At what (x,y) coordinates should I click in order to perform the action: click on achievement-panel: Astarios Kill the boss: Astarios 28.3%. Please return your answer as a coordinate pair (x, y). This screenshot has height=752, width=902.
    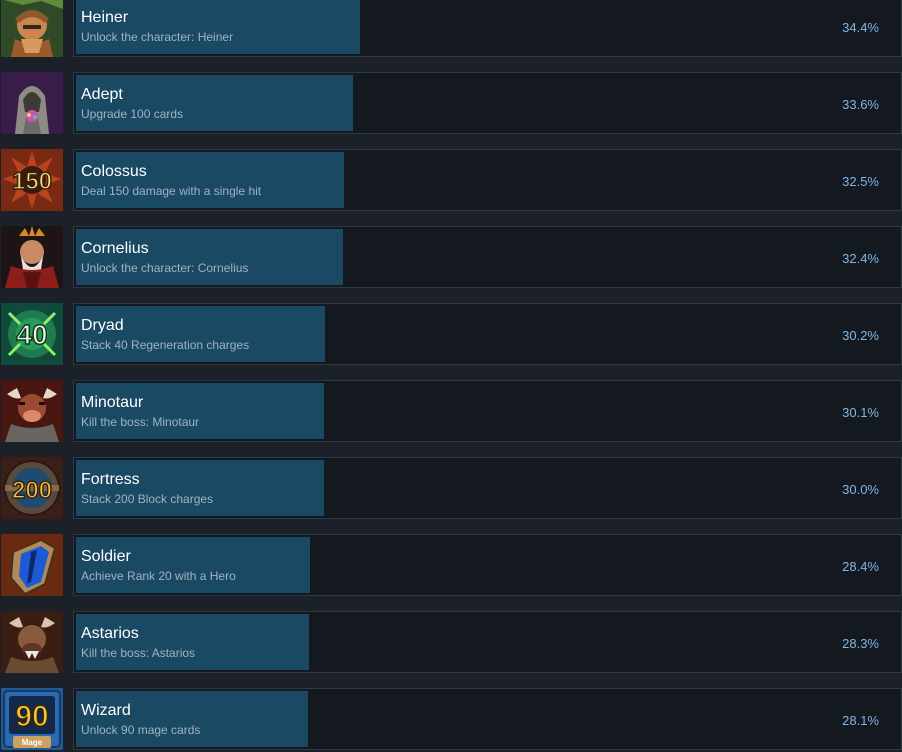
    Looking at the image, I should click on (487, 642).